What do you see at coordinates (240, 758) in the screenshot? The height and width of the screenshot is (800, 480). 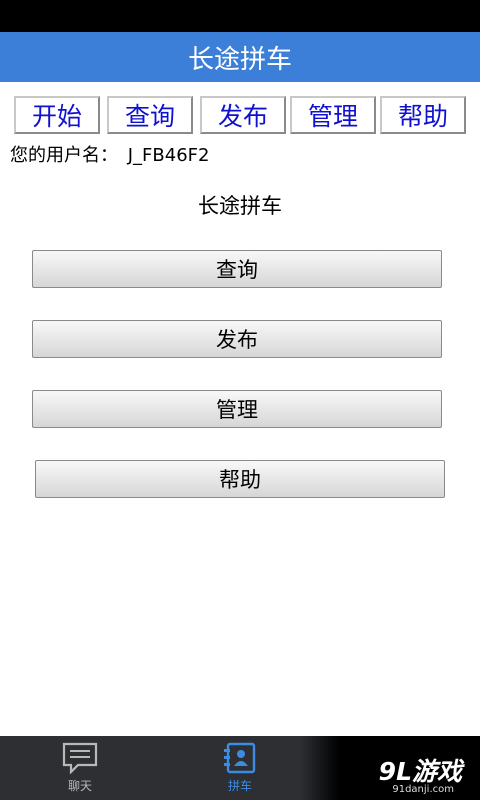 I see `contacts-icon` at bounding box center [240, 758].